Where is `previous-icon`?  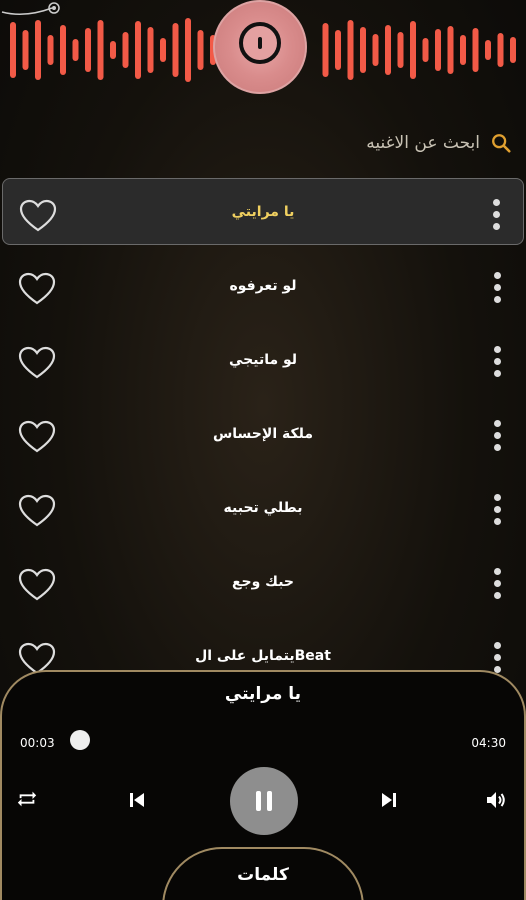 previous-icon is located at coordinates (137, 800).